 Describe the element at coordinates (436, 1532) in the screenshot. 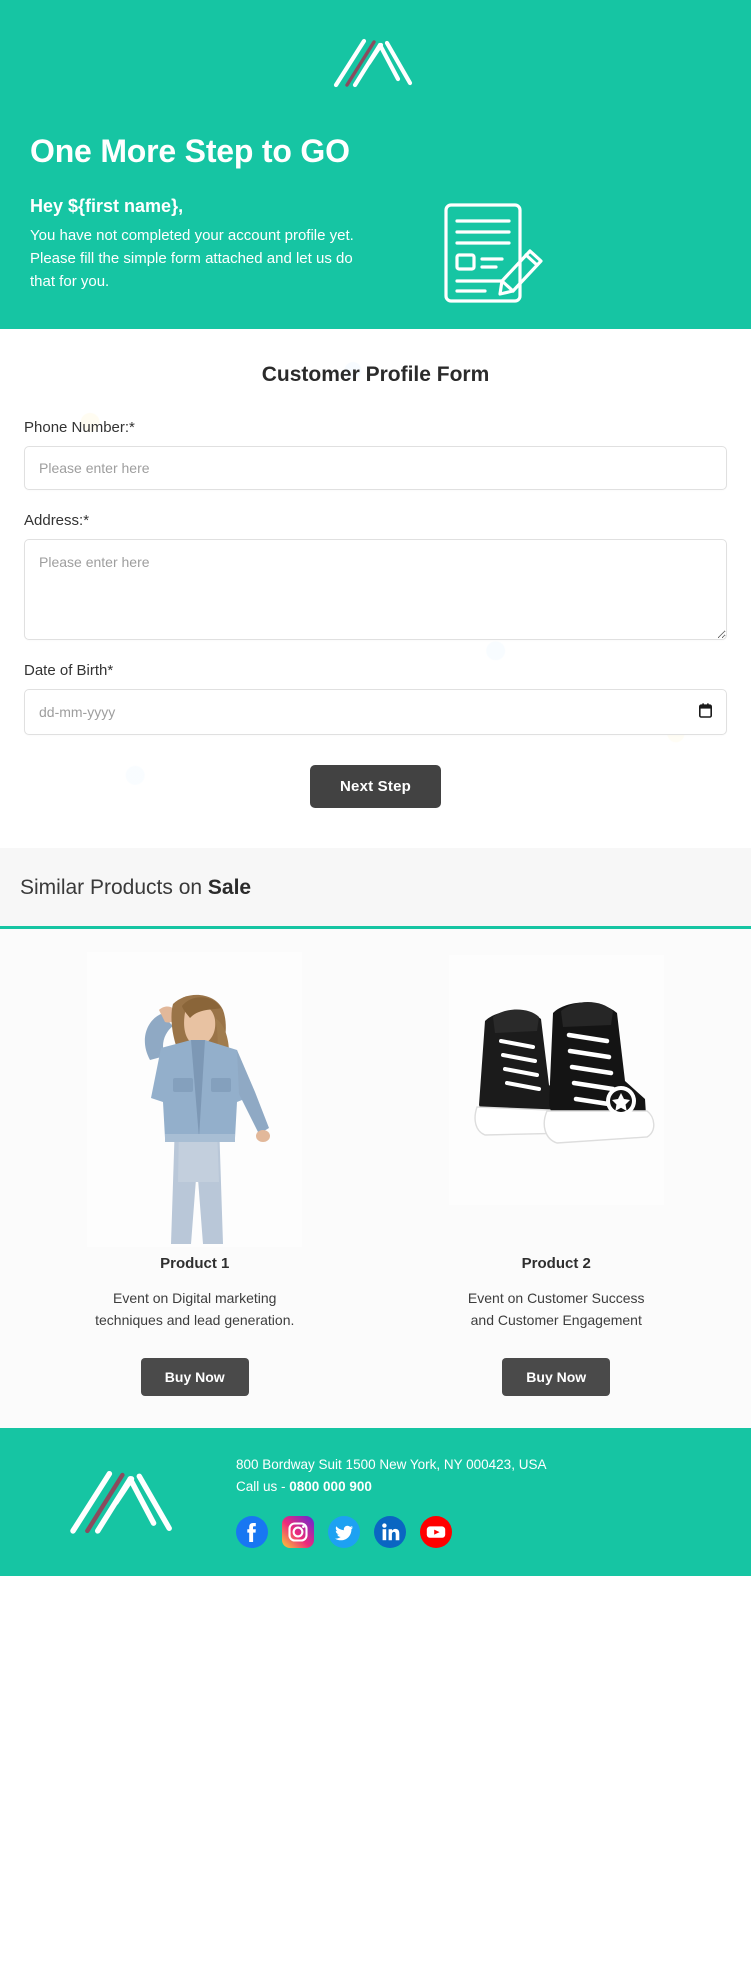

I see `youtube-icon` at that location.